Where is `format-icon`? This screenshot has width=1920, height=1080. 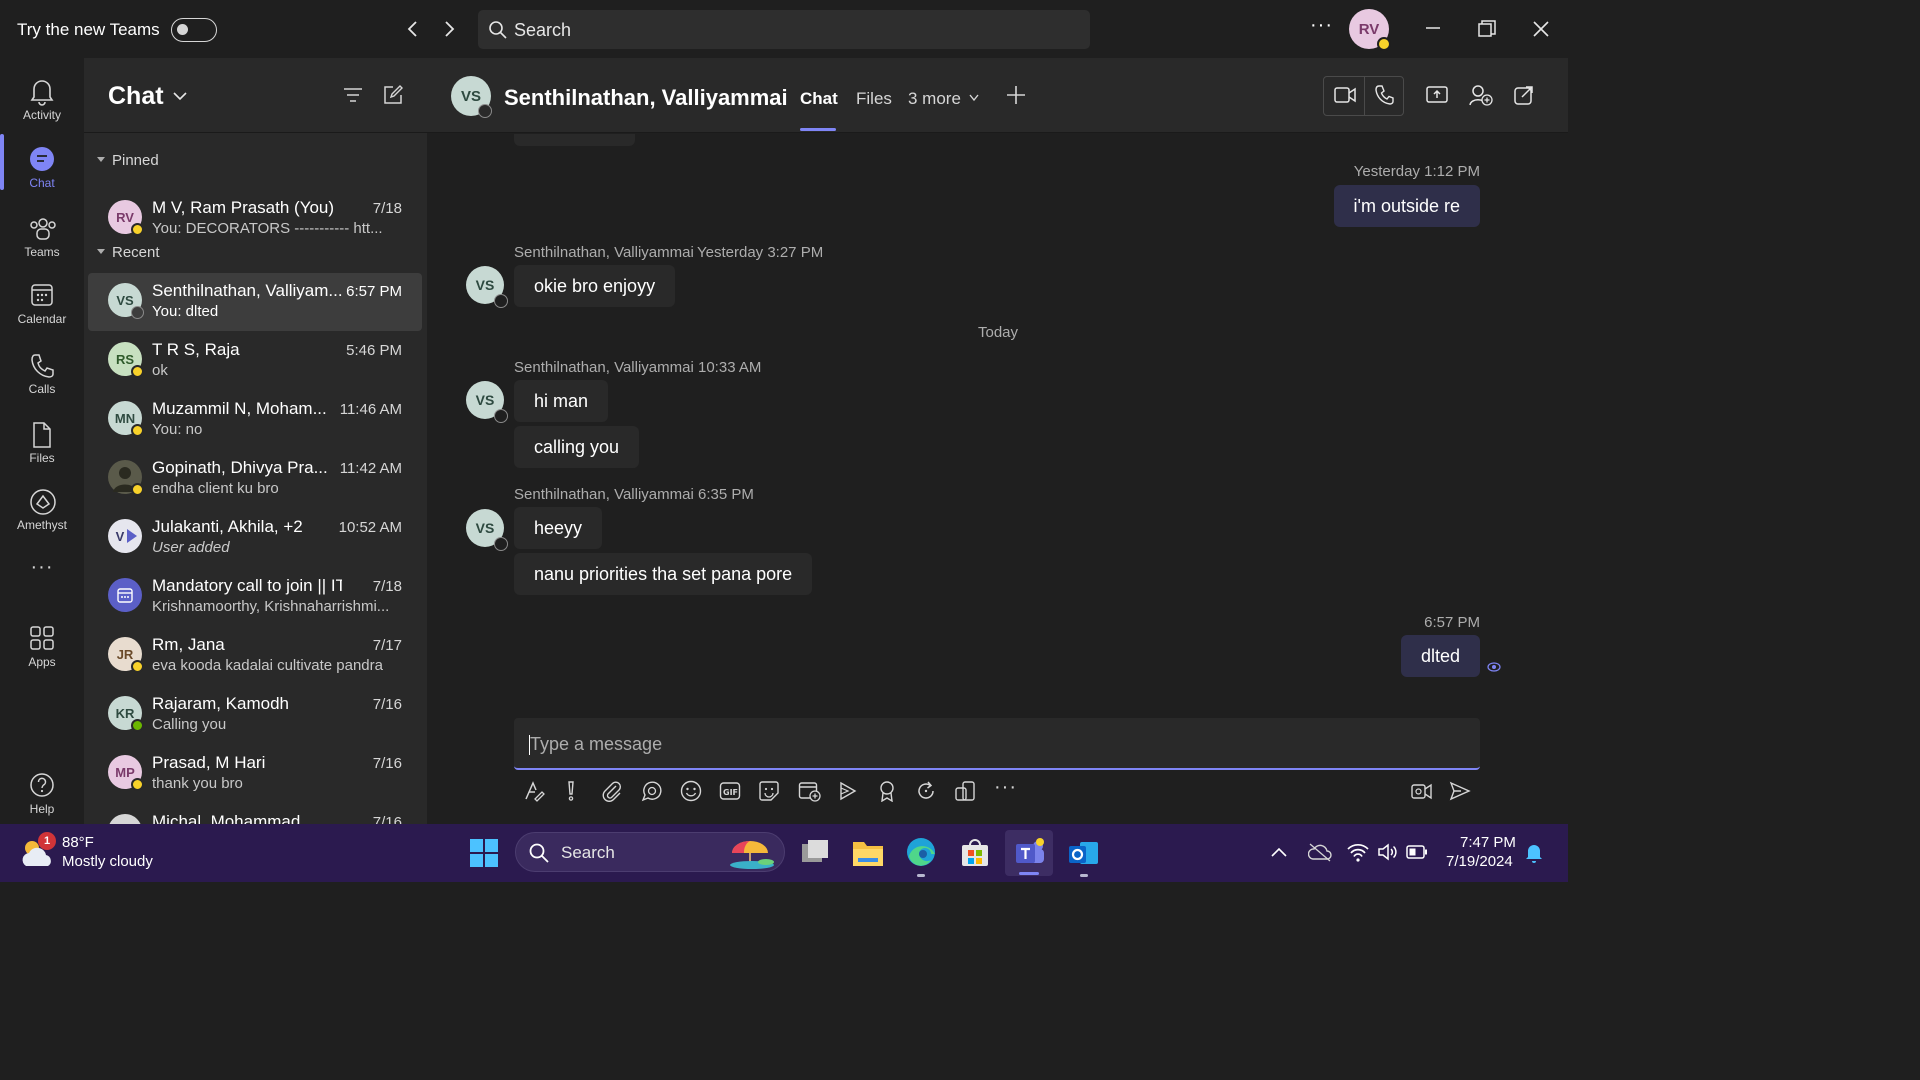 format-icon is located at coordinates (534, 791).